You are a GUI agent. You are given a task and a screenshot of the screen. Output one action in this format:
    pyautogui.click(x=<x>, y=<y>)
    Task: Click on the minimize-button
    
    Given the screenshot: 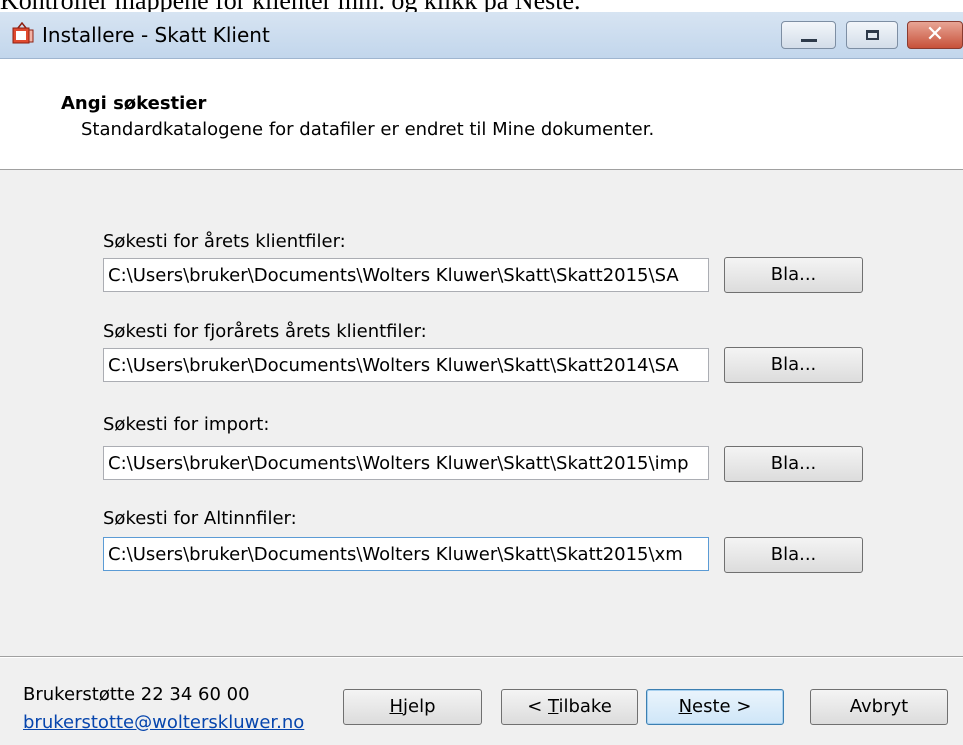 What is the action you would take?
    pyautogui.click(x=808, y=35)
    